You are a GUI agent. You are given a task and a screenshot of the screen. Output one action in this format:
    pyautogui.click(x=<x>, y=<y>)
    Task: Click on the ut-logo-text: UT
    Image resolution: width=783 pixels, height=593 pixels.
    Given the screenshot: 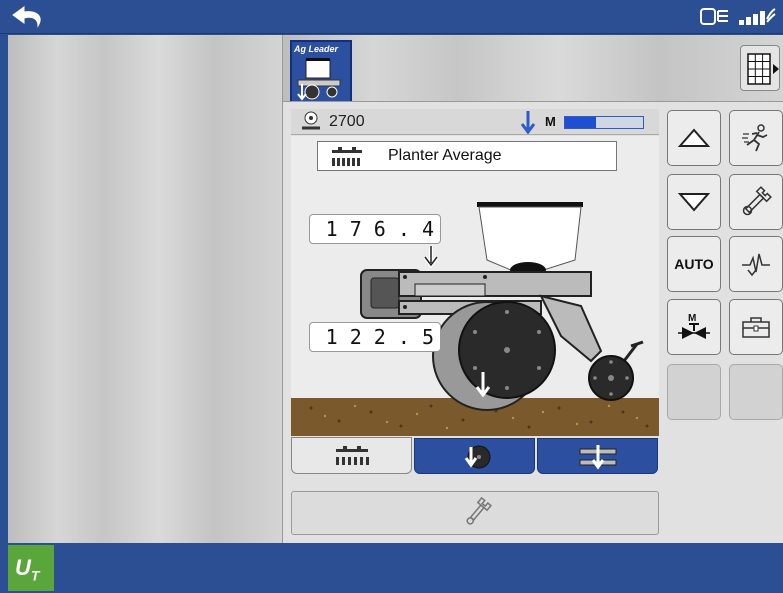 What is the action you would take?
    pyautogui.click(x=27, y=569)
    